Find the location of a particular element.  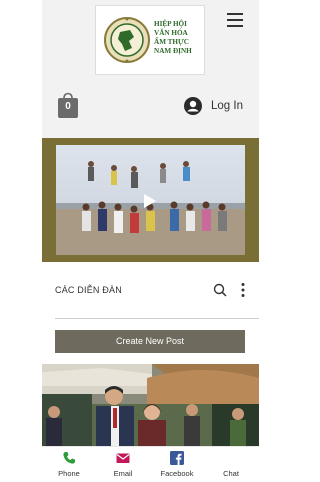

facebook-icon is located at coordinates (177, 458).